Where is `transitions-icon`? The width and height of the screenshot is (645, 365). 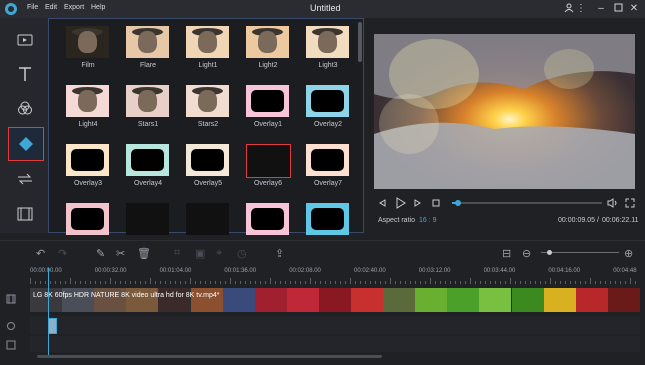 transitions-icon is located at coordinates (25, 179).